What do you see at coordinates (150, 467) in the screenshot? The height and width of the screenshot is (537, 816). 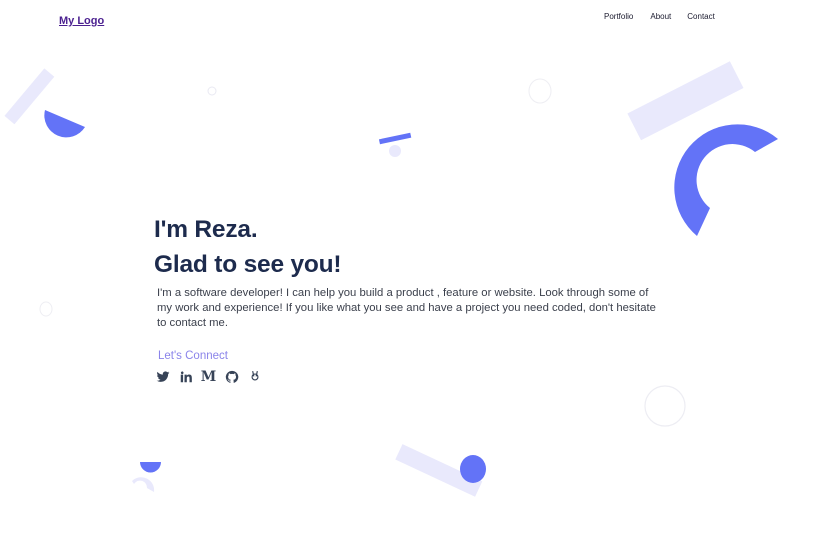 I see `deco-semicircle-bottom-left` at bounding box center [150, 467].